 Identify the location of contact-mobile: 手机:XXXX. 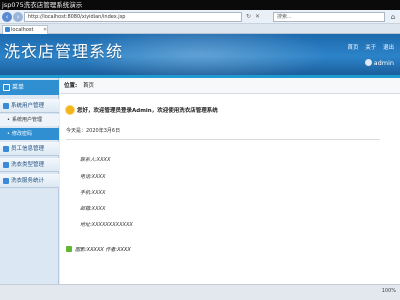
(93, 193).